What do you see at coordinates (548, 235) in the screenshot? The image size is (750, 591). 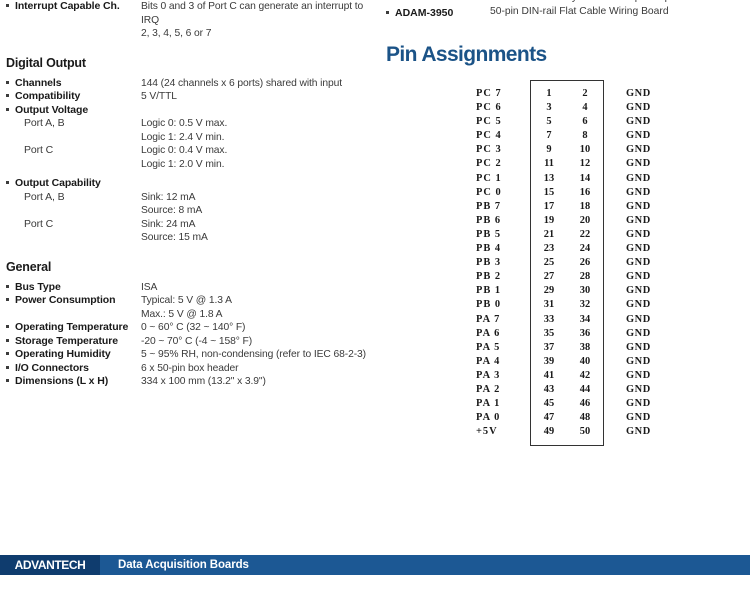 I see `pin-number-odd: 21` at bounding box center [548, 235].